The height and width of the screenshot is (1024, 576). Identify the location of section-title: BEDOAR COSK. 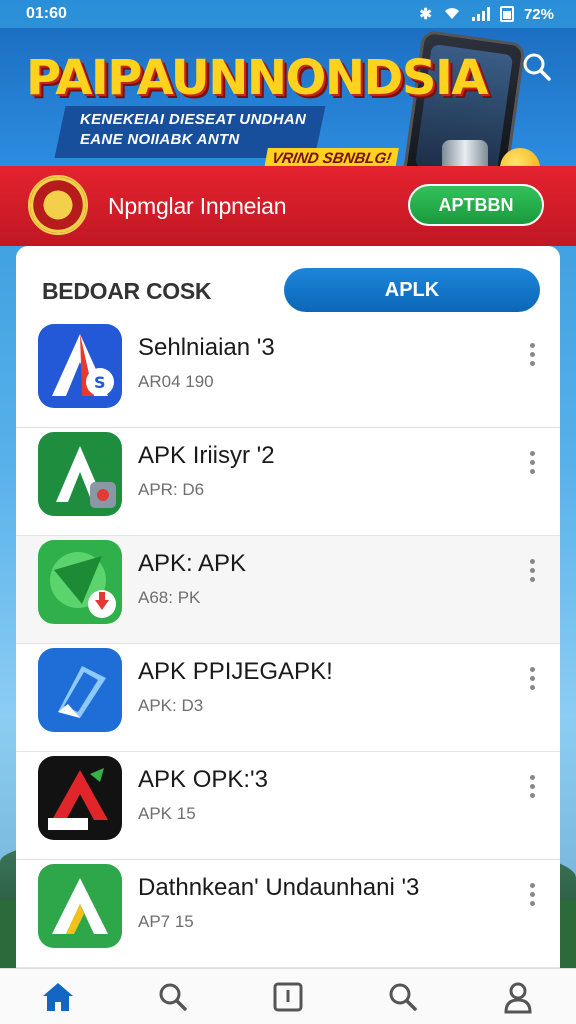
(127, 291).